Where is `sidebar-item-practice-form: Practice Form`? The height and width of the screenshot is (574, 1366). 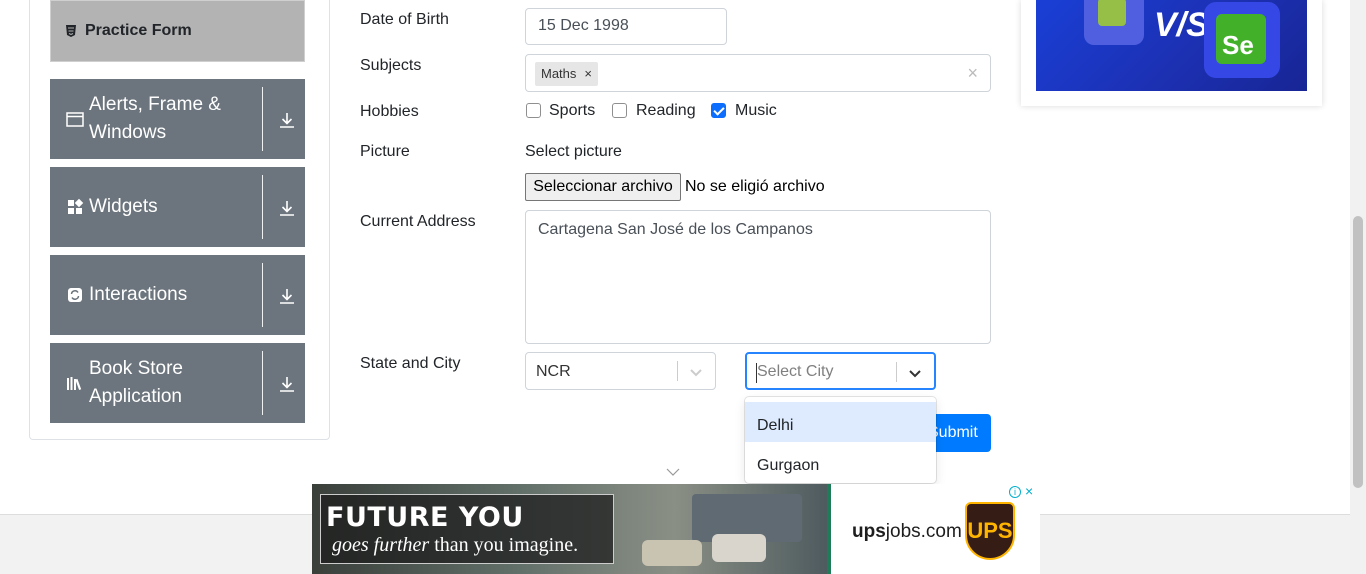 sidebar-item-practice-form: Practice Form is located at coordinates (177, 31).